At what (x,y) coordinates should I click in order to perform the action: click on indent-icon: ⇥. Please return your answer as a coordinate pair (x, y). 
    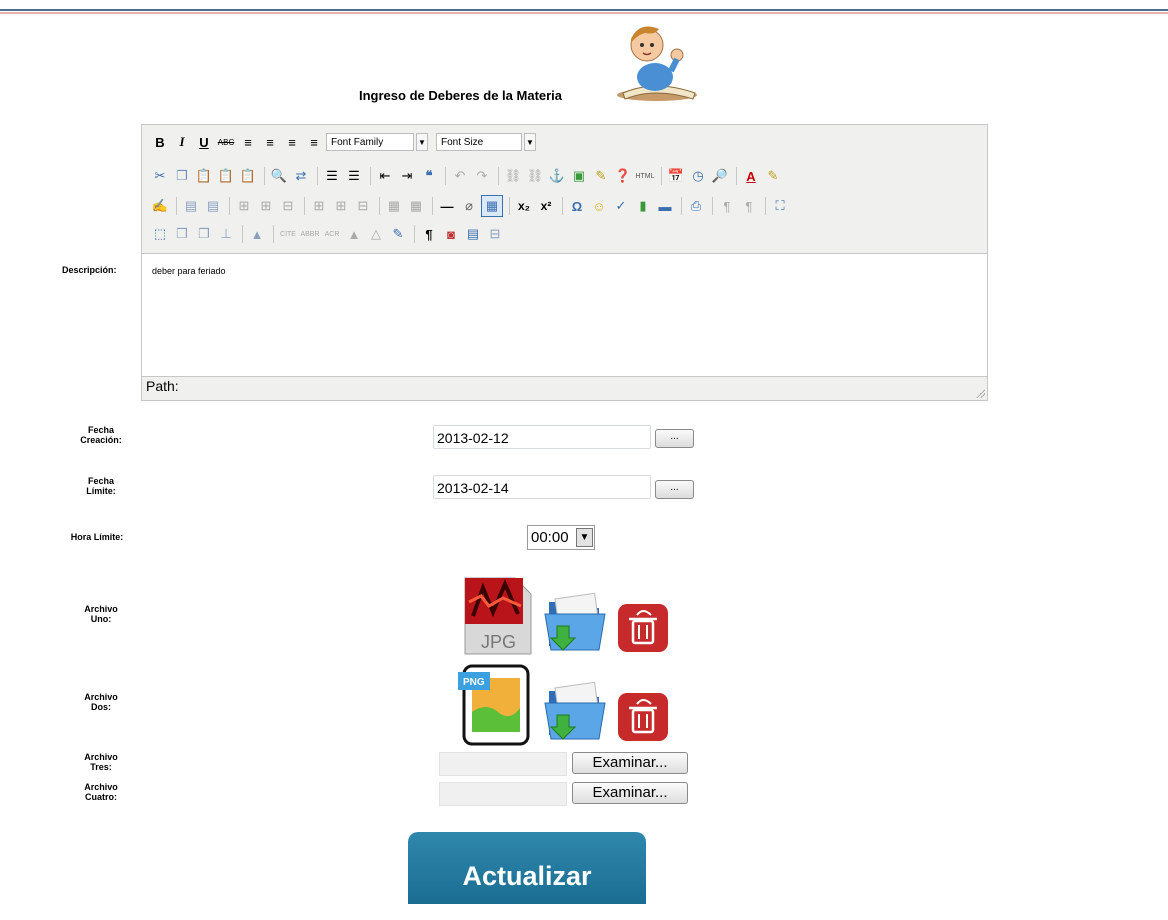
    Looking at the image, I should click on (407, 176).